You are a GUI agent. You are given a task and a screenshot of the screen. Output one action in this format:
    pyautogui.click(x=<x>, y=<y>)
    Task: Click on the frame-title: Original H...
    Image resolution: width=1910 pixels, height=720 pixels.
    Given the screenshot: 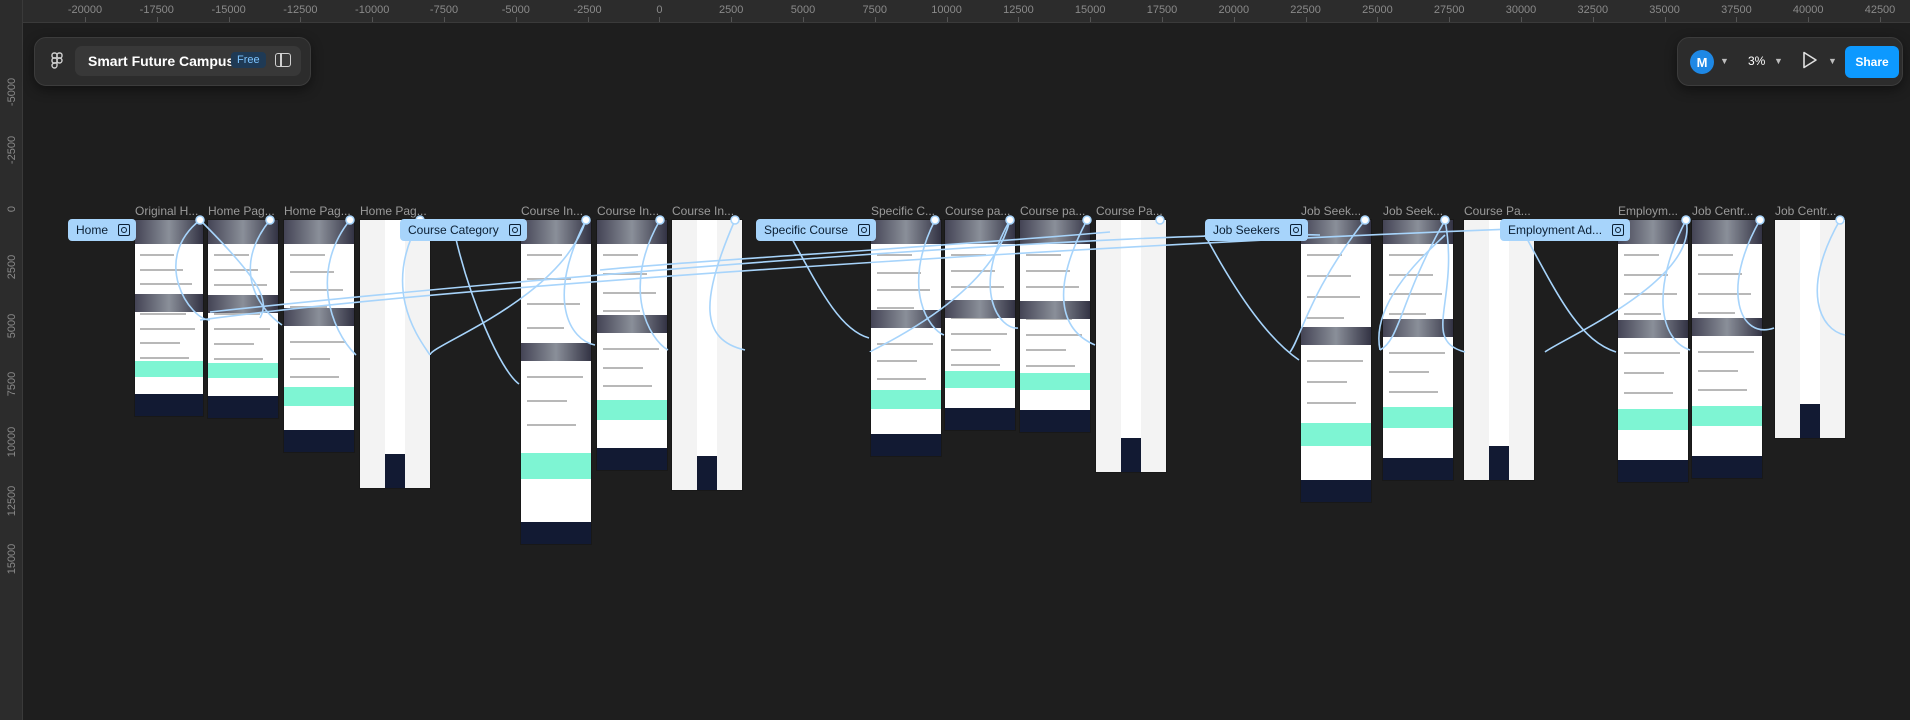 What is the action you would take?
    pyautogui.click(x=166, y=211)
    